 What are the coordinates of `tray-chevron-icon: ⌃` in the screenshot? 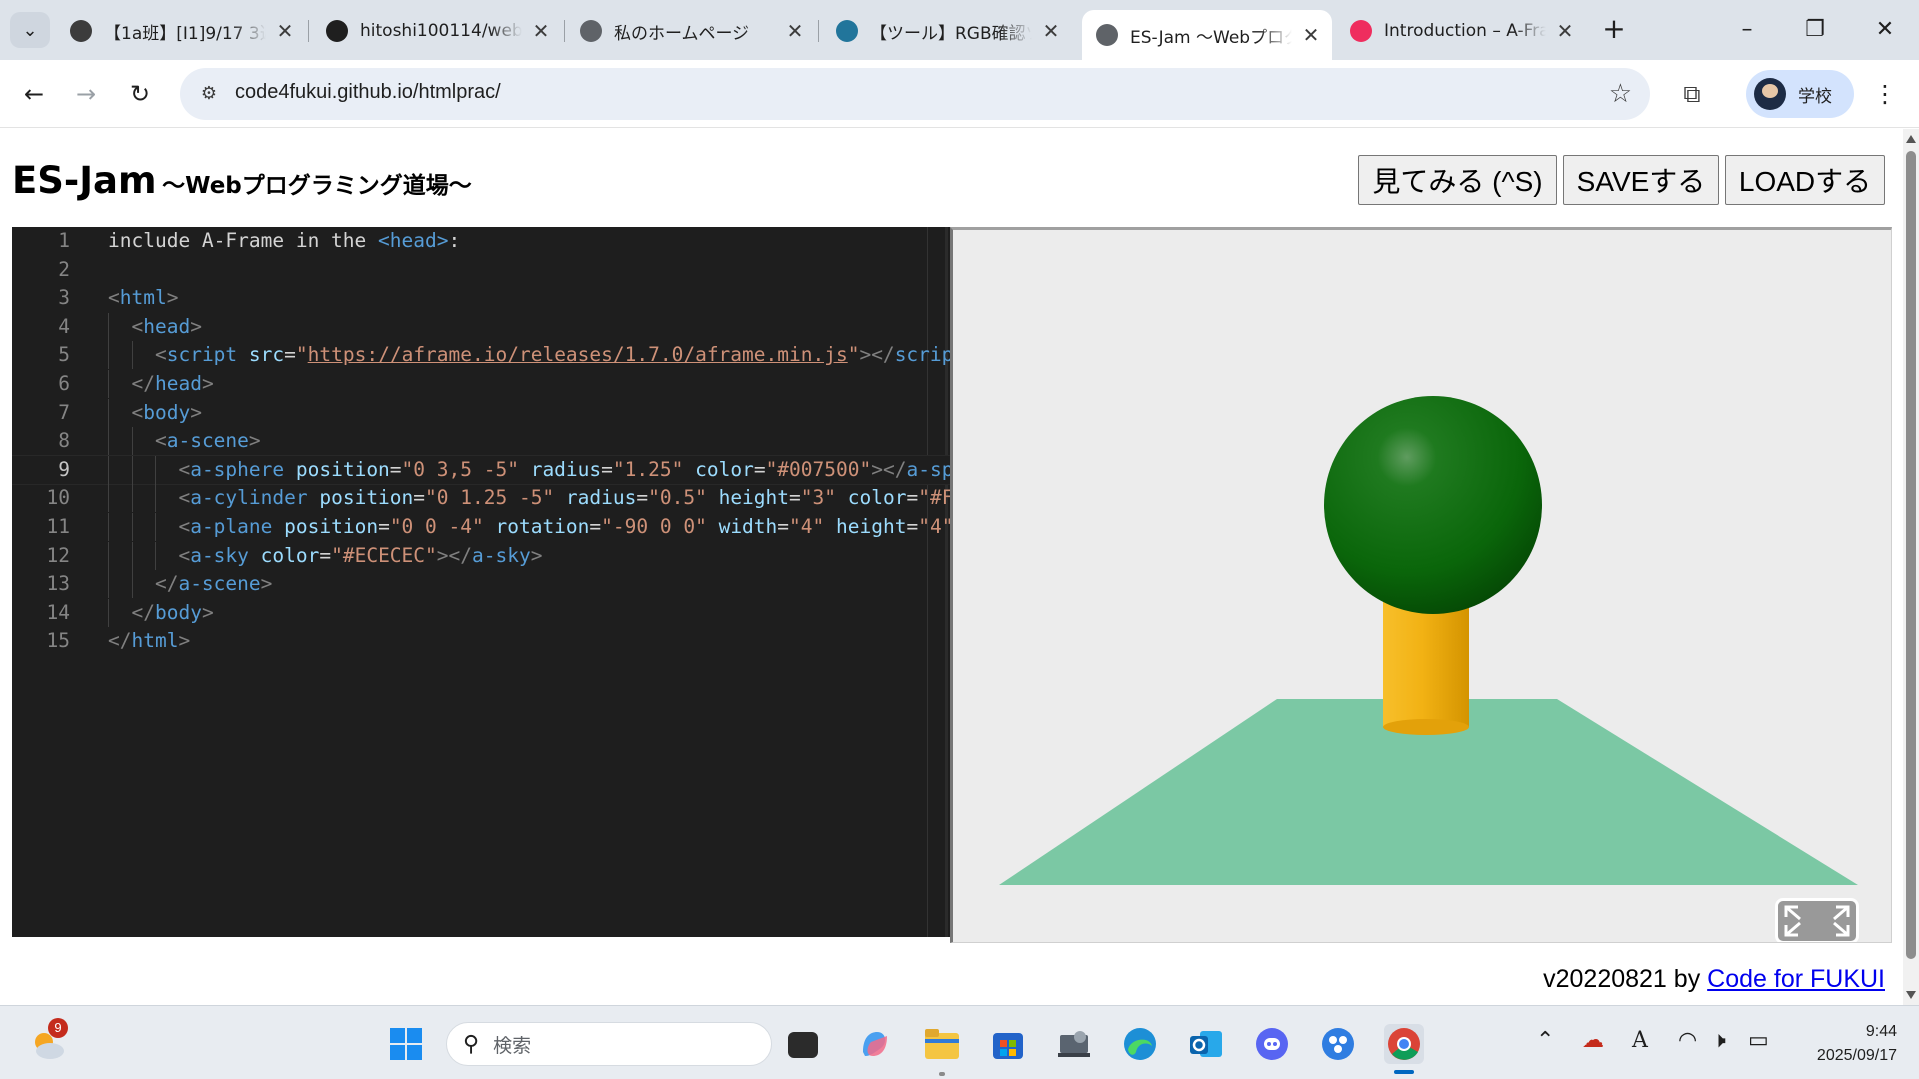 It's located at (1545, 1040).